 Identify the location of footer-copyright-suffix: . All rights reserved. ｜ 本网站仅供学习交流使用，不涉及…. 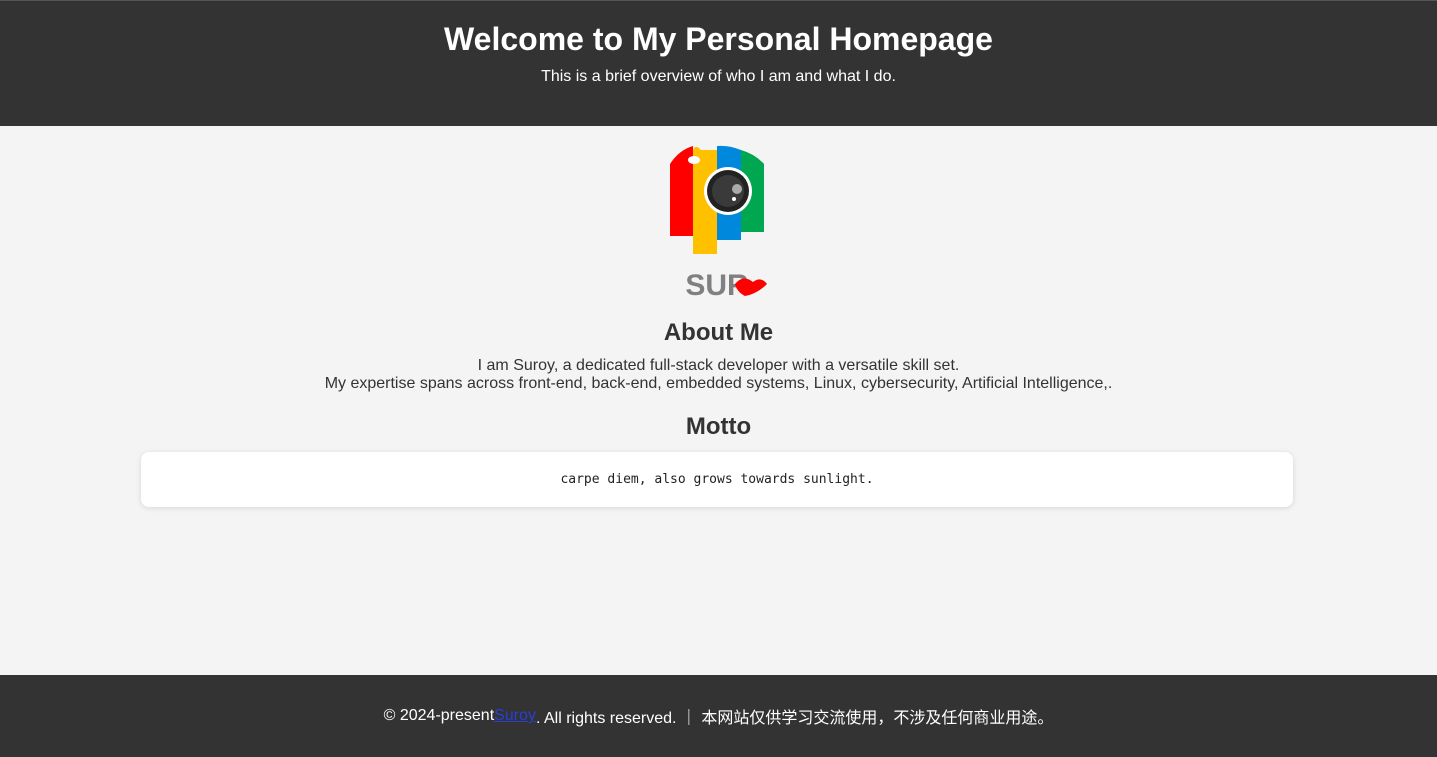
(794, 718).